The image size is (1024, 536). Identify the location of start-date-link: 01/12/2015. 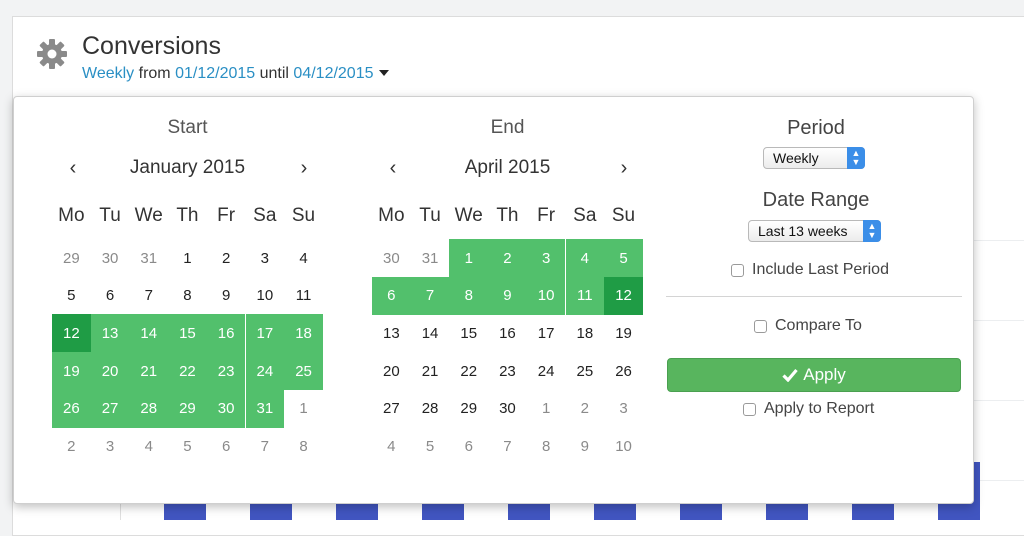
(215, 73).